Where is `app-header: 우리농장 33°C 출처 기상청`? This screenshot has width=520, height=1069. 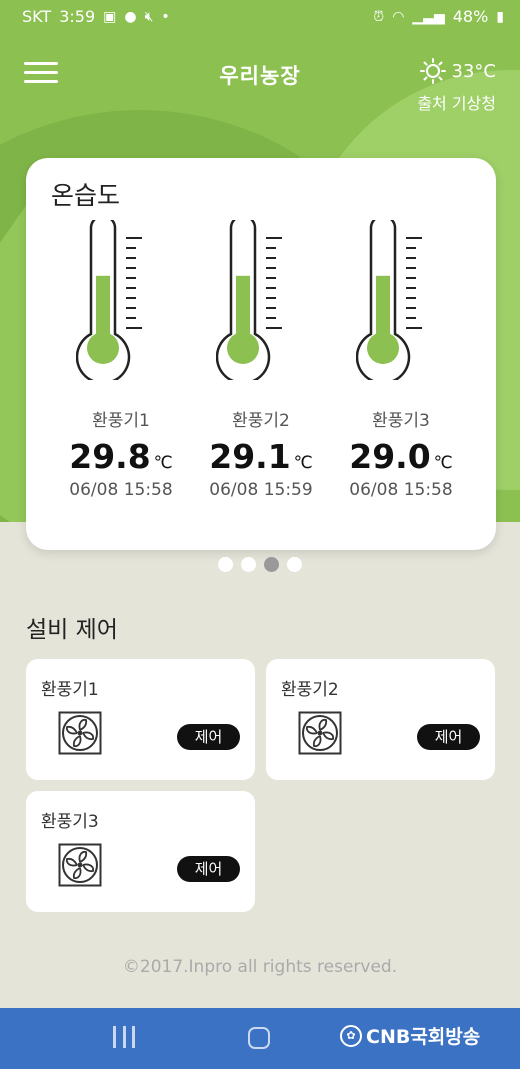 app-header: 우리농장 33°C 출처 기상청 is located at coordinates (260, 80).